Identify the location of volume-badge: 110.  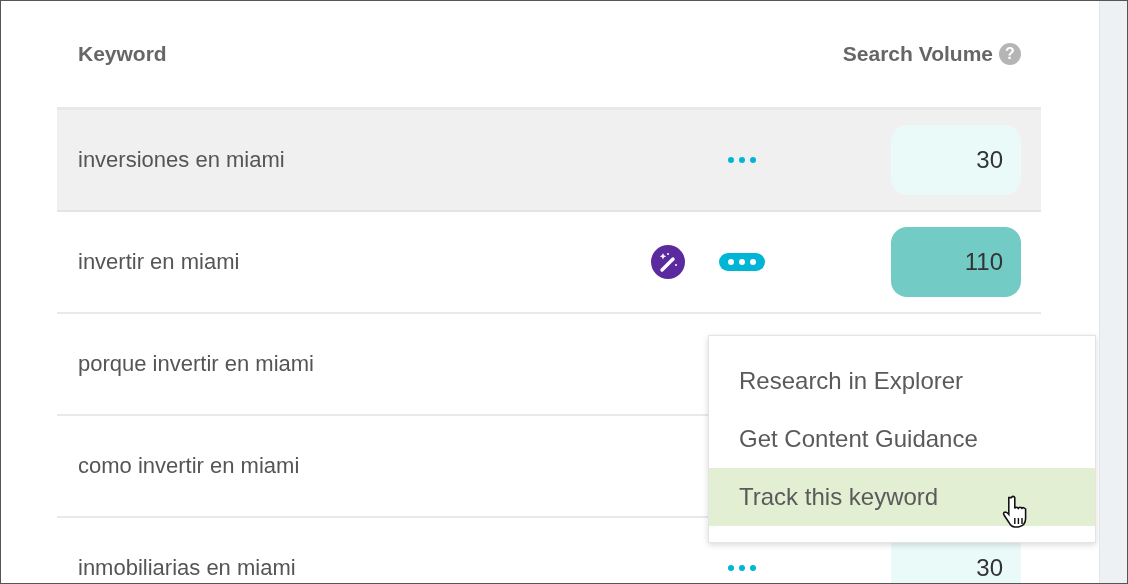
(956, 262).